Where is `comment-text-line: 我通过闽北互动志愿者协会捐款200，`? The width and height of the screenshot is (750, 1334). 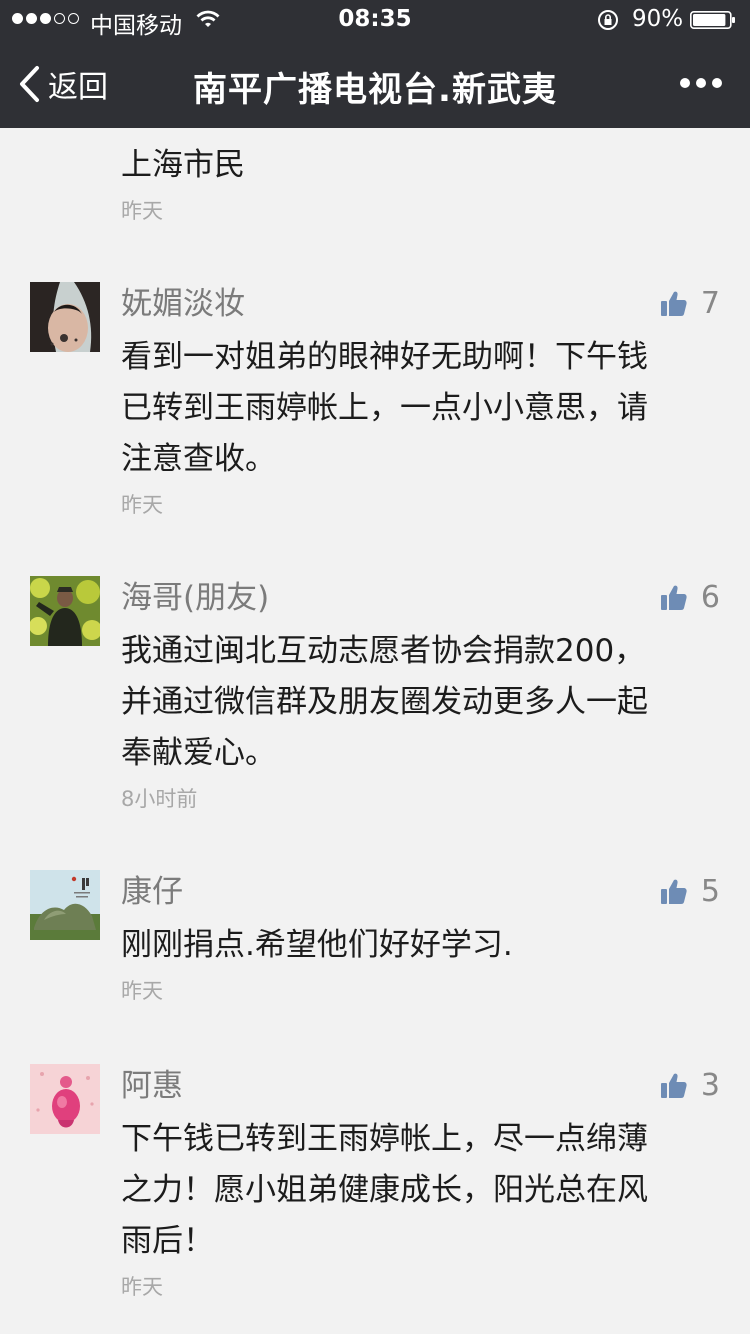
comment-text-line: 我通过闽北互动志愿者协会捐款200， is located at coordinates (383, 651).